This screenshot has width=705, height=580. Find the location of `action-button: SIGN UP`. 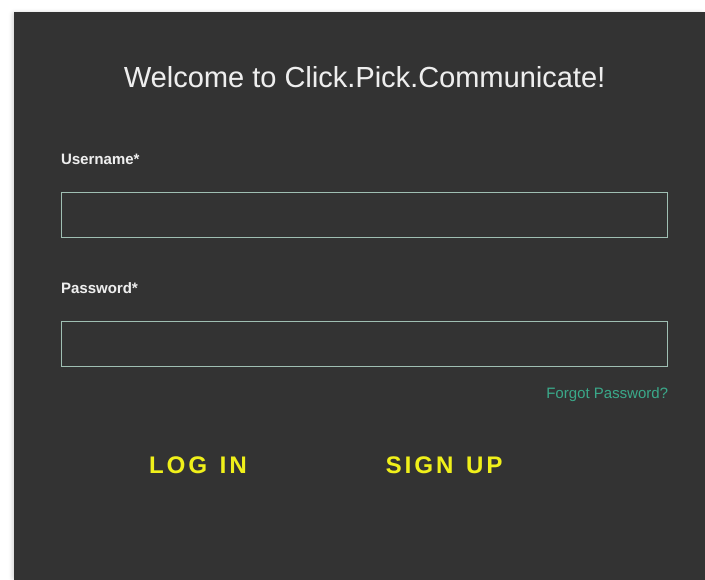

action-button: SIGN UP is located at coordinates (446, 466).